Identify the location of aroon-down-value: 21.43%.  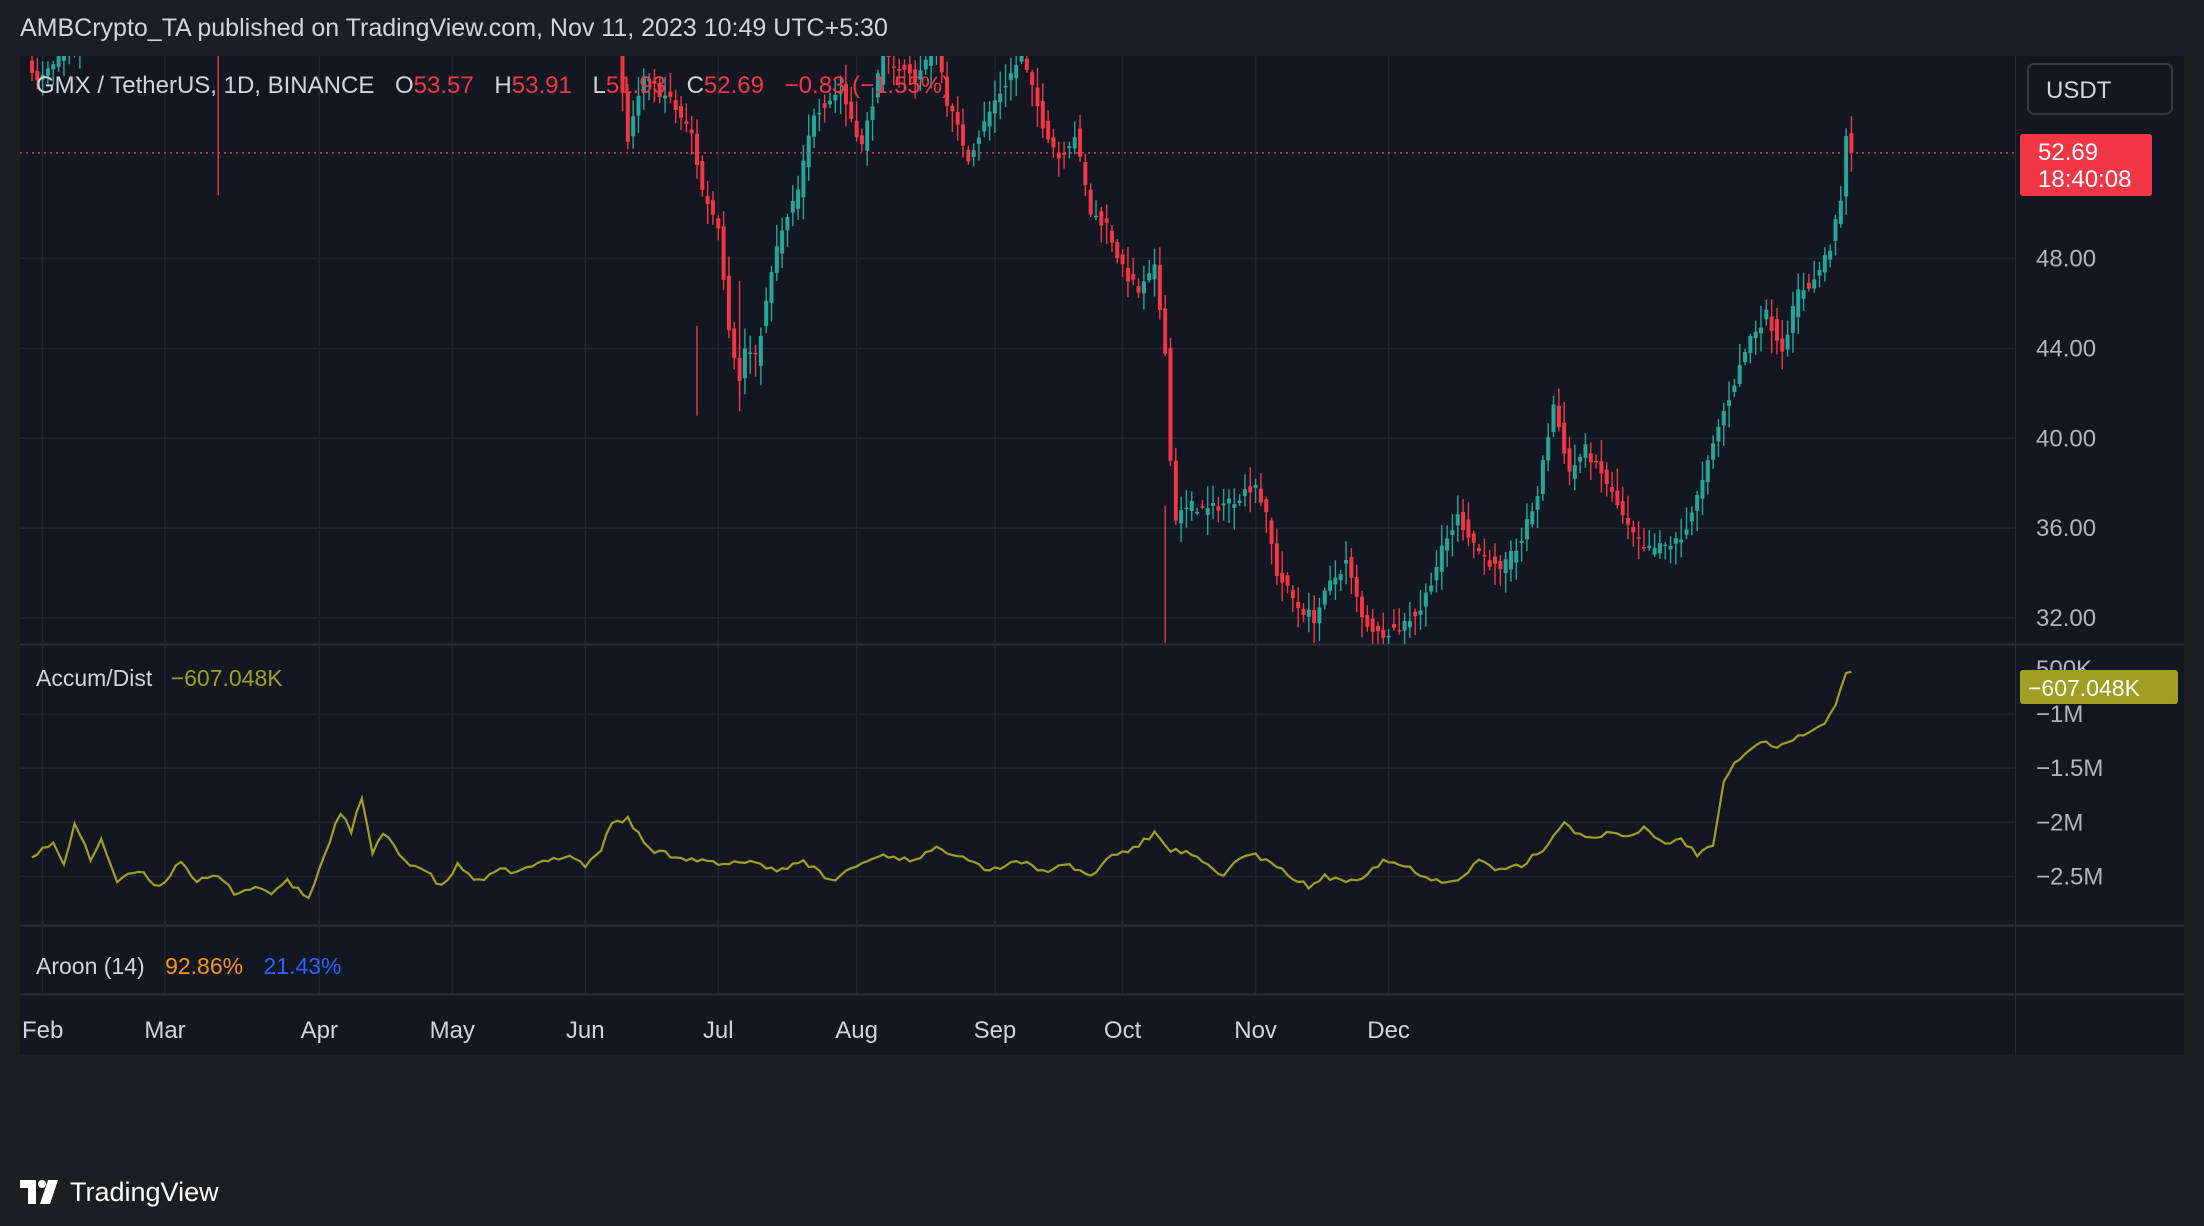
(302, 966).